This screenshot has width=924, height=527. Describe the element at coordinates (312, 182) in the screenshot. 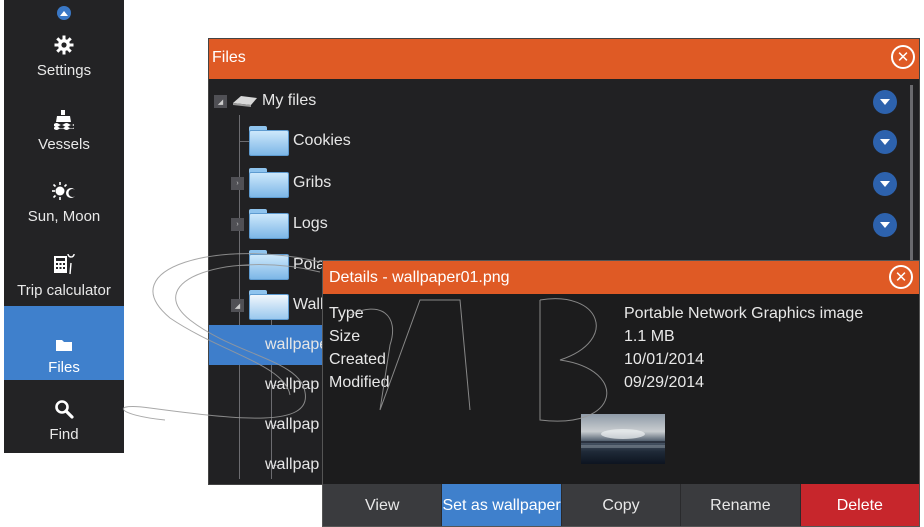

I see `tree-row-label: Gribs` at that location.